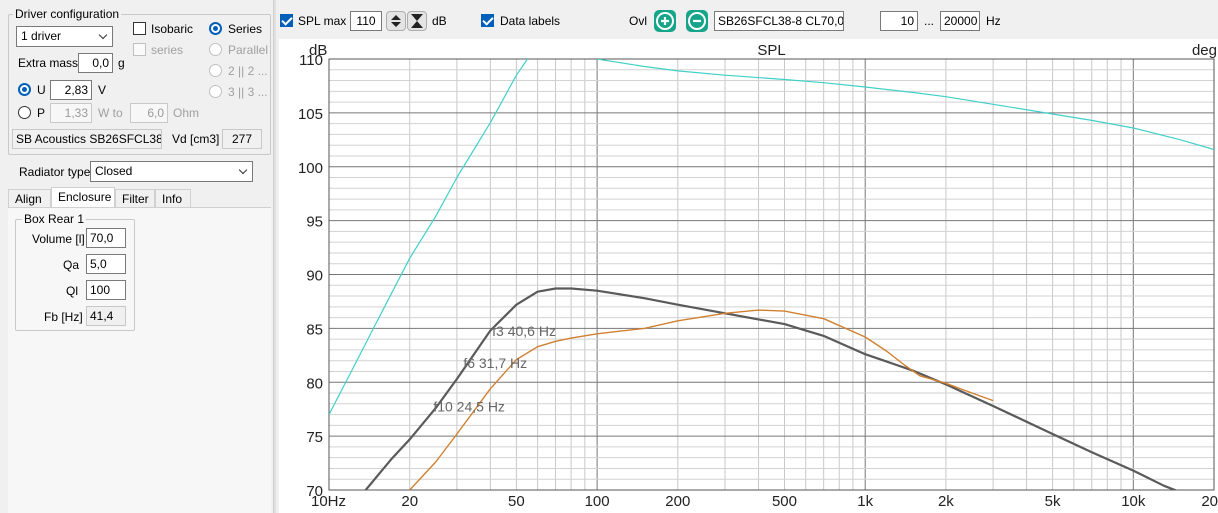  Describe the element at coordinates (366, 21) in the screenshot. I see `spl-max-input: 110` at that location.